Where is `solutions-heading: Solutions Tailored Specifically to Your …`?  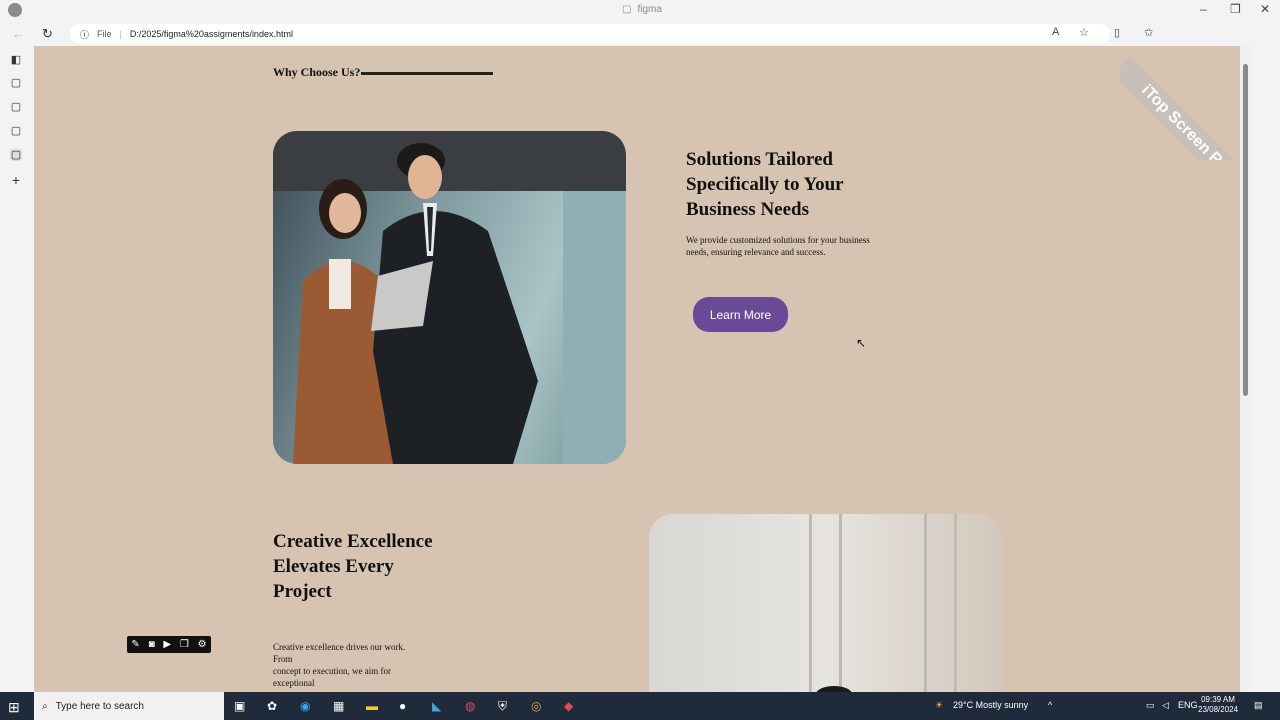
solutions-heading: Solutions Tailored Specifically to Your … is located at coordinates (765, 184).